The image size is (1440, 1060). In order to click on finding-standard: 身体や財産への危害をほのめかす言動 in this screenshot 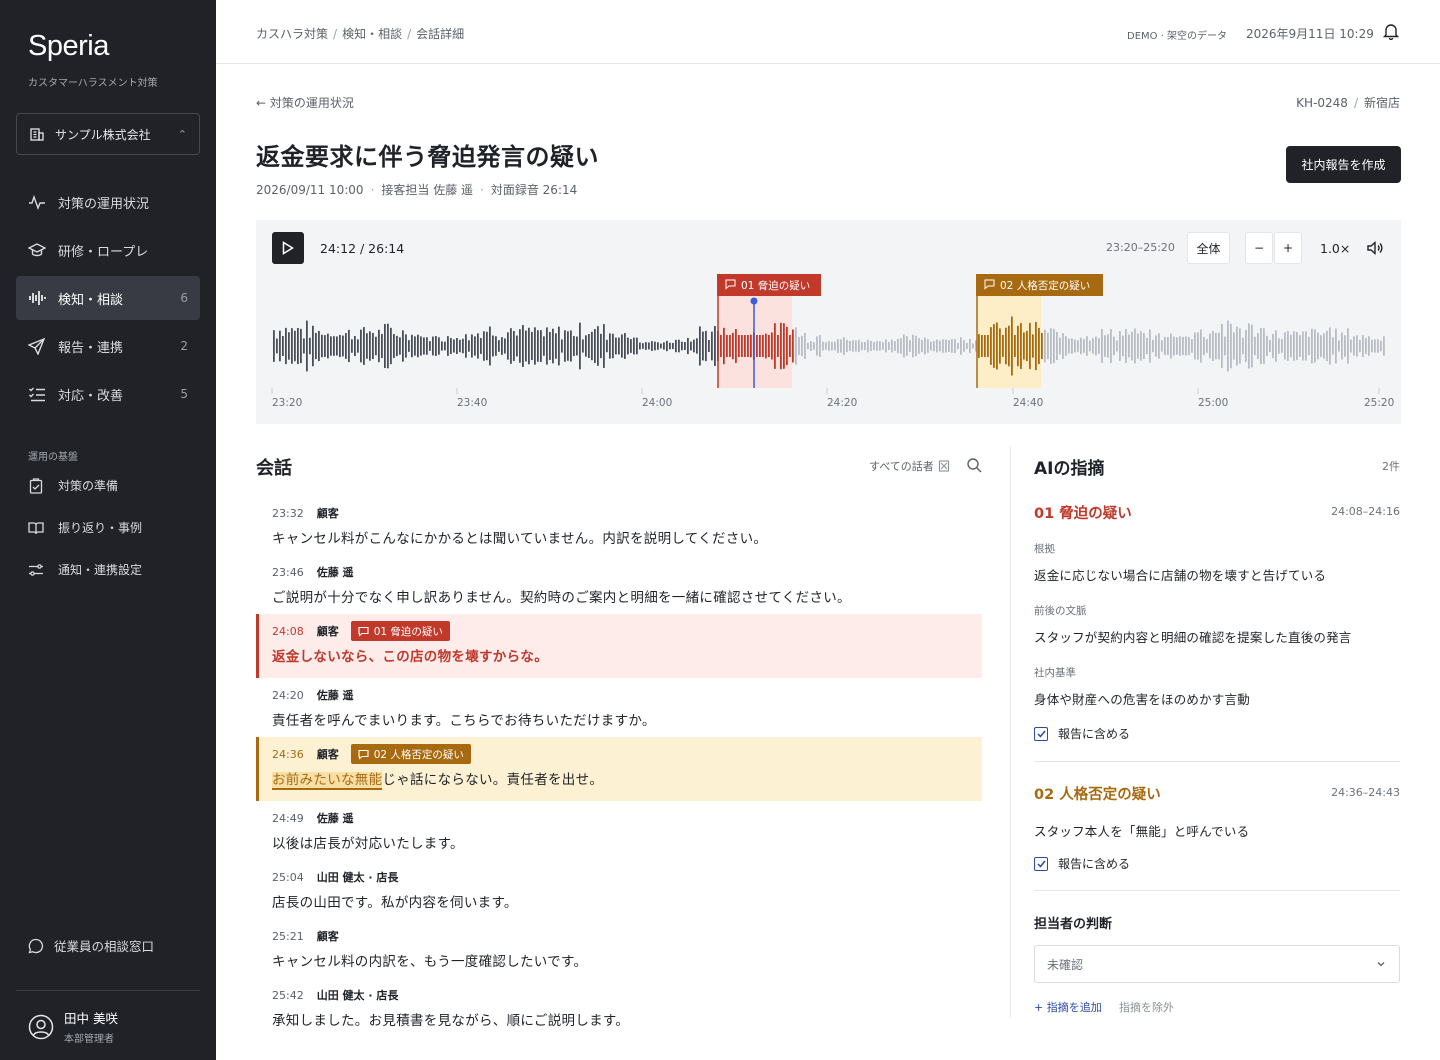, I will do `click(1142, 699)`.